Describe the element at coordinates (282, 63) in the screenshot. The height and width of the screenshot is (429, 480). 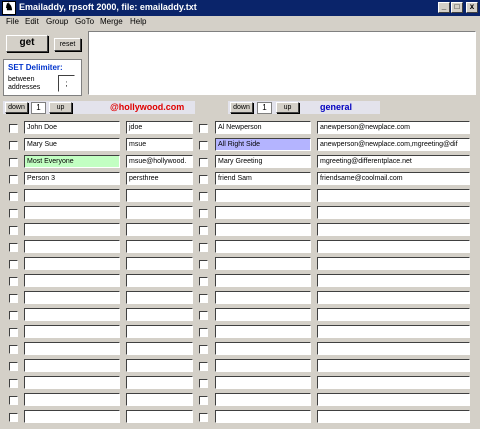
I see `output-memo` at that location.